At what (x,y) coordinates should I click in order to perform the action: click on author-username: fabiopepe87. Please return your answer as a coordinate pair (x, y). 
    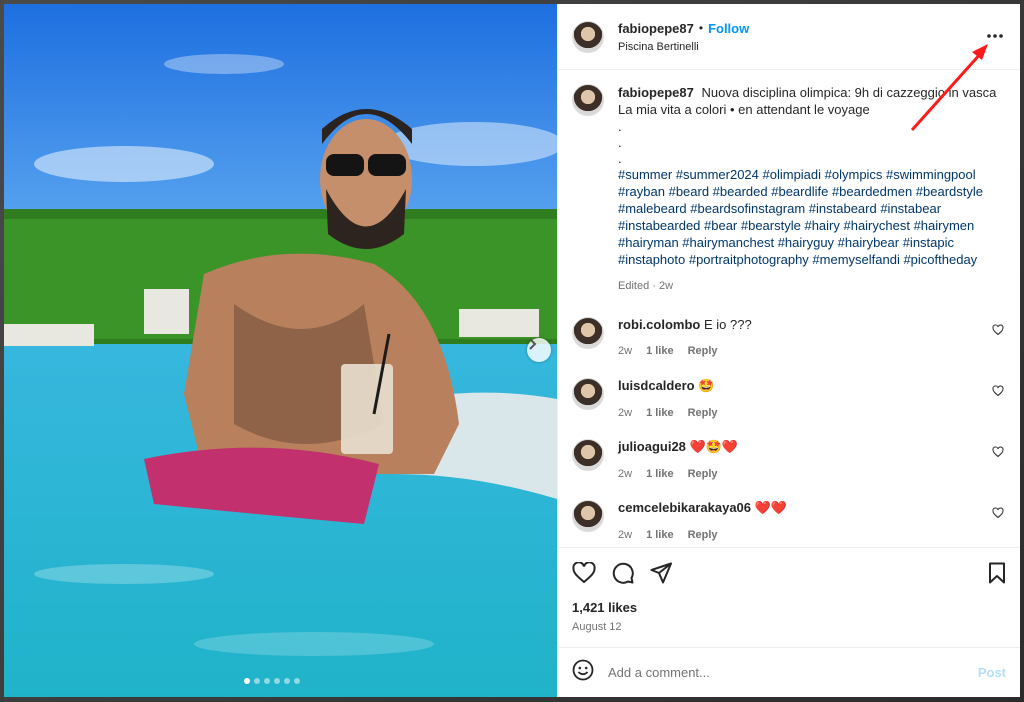
    Looking at the image, I should click on (656, 28).